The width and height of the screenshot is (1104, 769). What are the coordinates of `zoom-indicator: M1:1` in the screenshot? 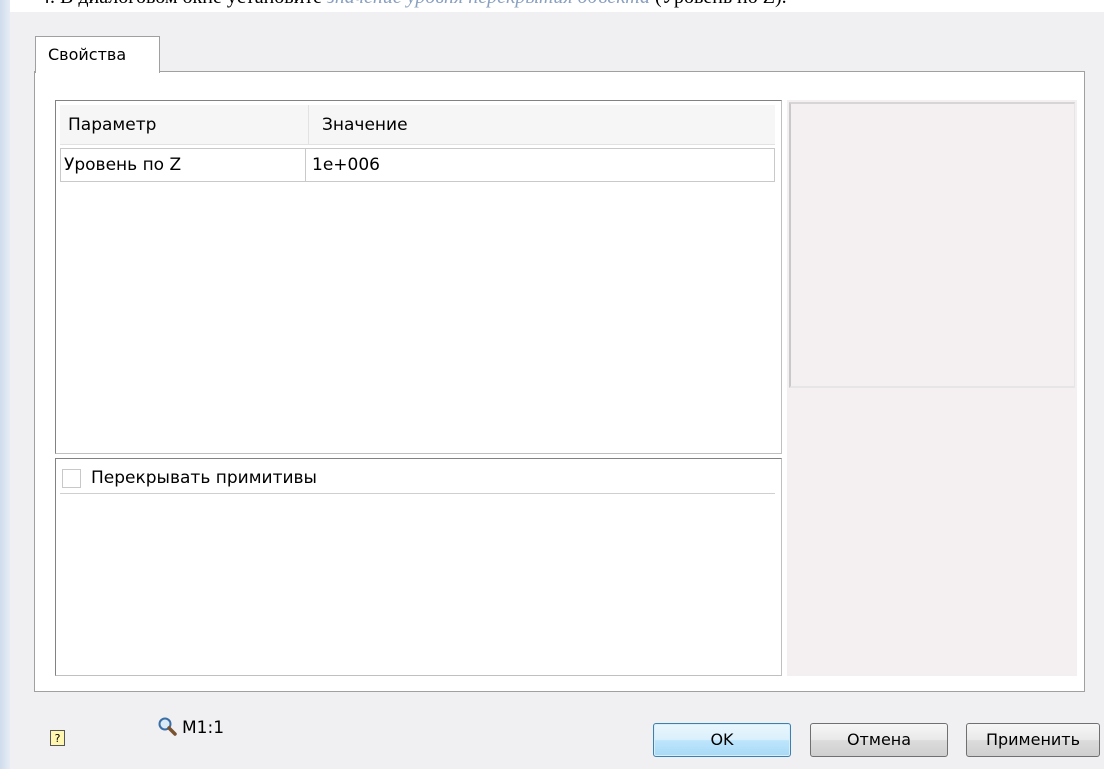 It's located at (190, 727).